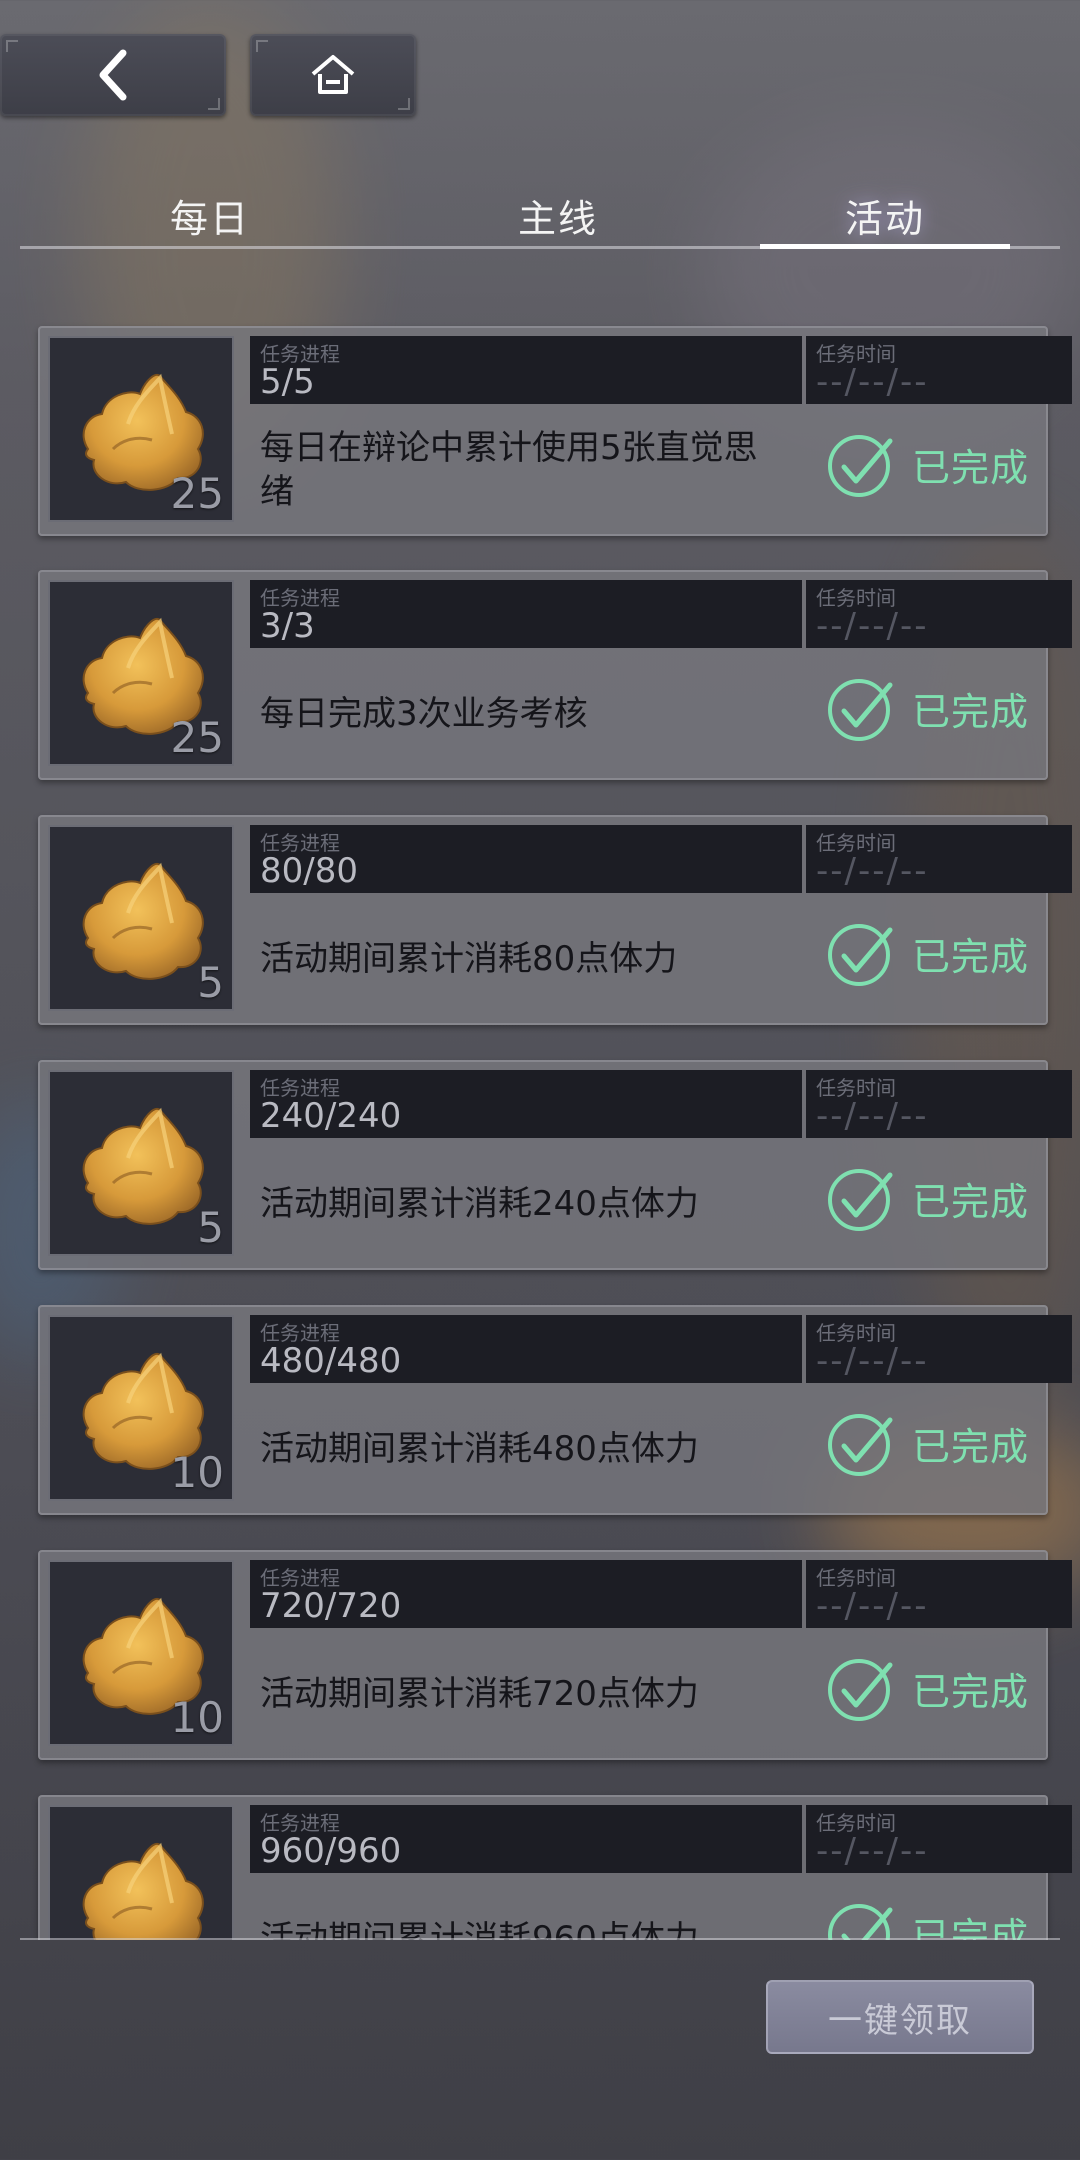 Image resolution: width=1080 pixels, height=2160 pixels. What do you see at coordinates (309, 871) in the screenshot?
I see `progress-value: 80/80` at bounding box center [309, 871].